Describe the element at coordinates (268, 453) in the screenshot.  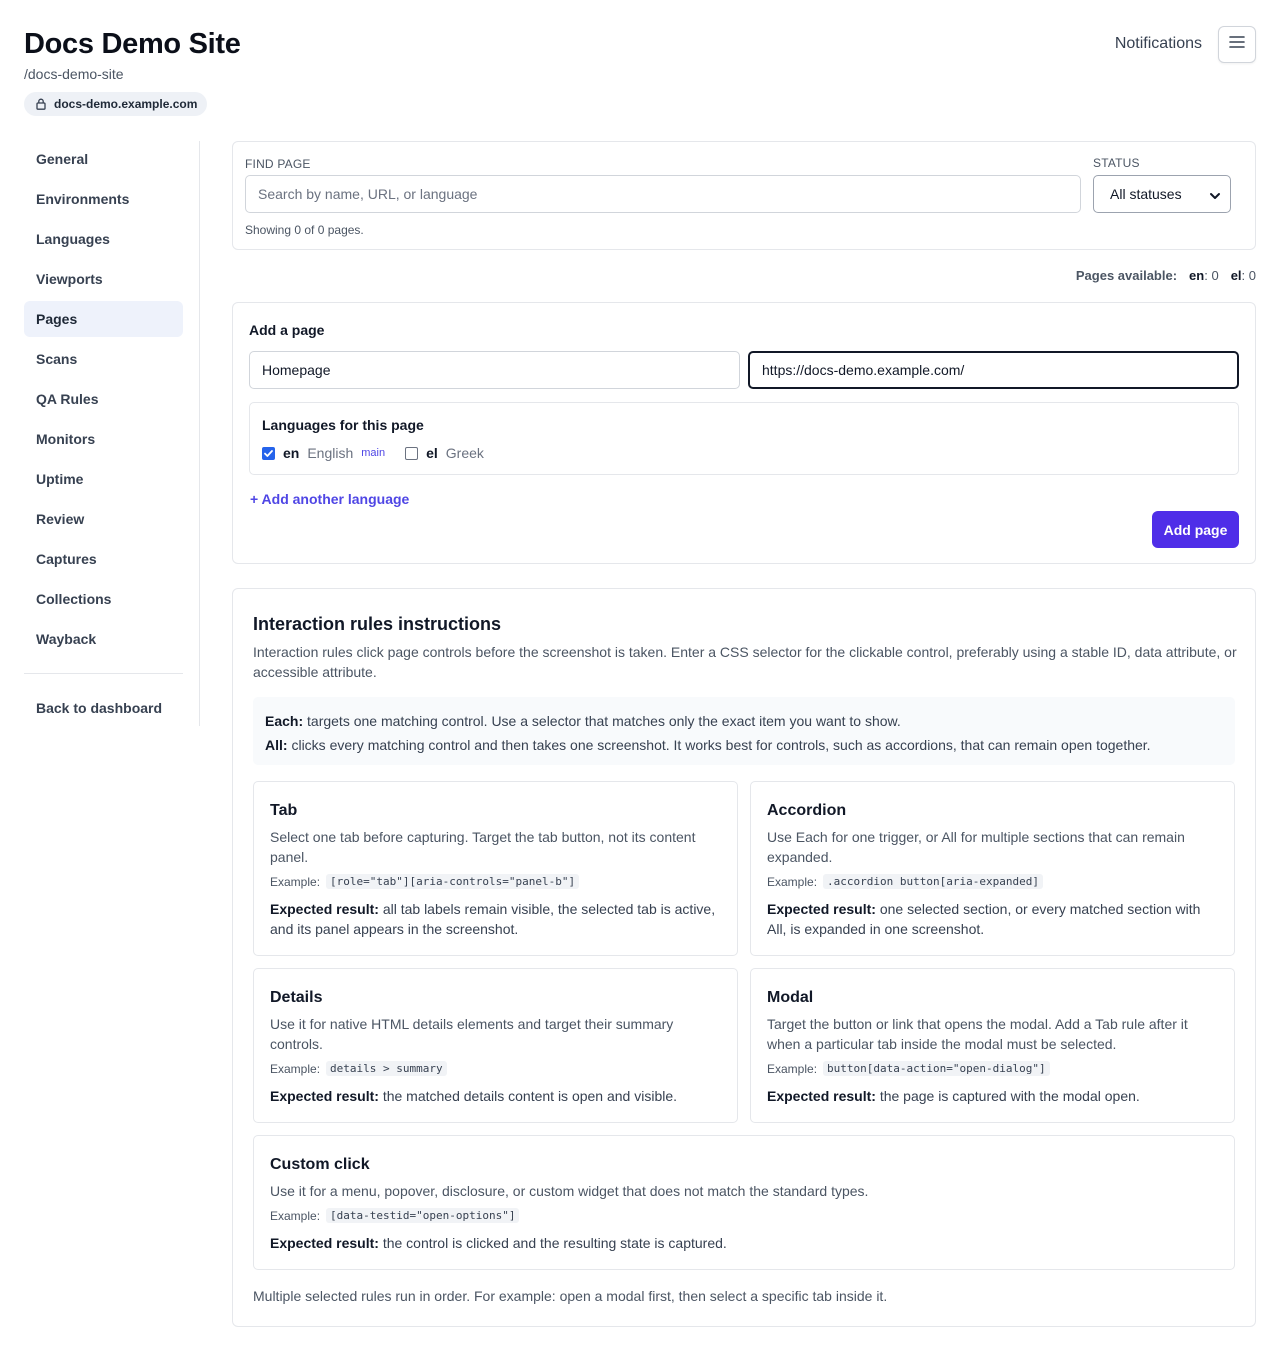
I see `checkbox-en` at that location.